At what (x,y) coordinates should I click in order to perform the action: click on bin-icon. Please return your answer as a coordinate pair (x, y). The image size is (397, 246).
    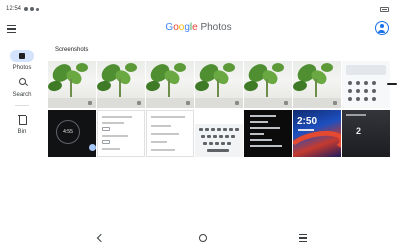
    Looking at the image, I should click on (22, 120).